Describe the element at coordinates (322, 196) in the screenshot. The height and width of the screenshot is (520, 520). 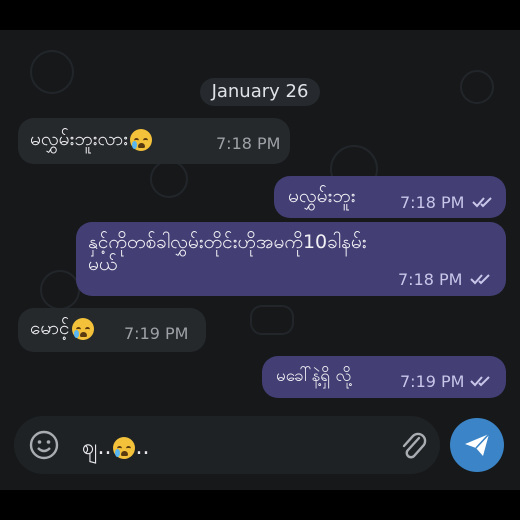
I see `message-text: မလွှမ်းဘူး` at that location.